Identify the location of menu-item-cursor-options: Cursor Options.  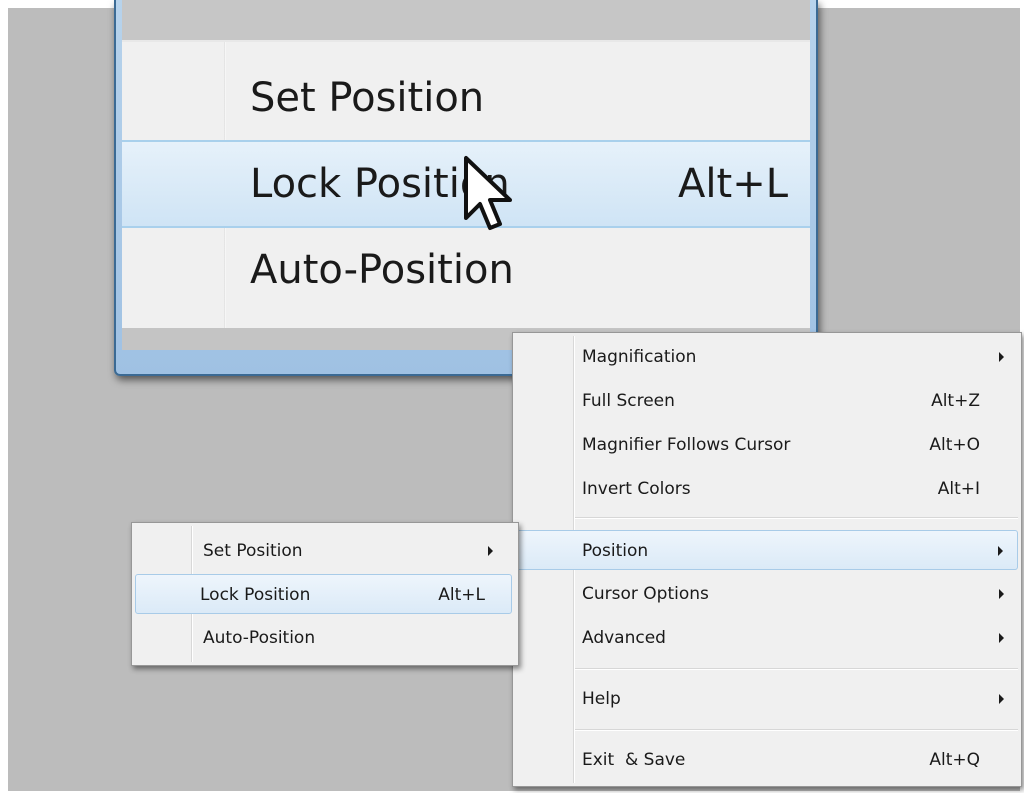
(767, 594).